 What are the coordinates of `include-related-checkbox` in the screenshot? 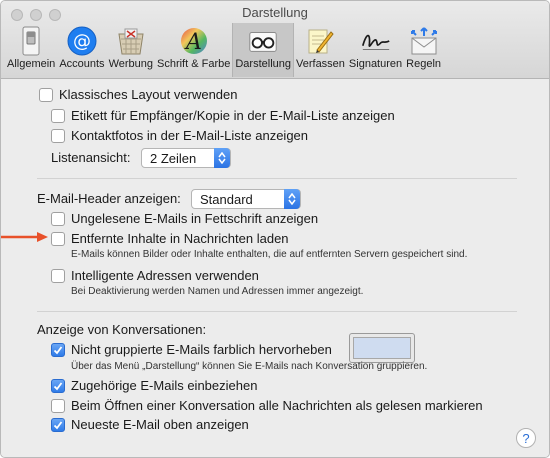 It's located at (58, 385).